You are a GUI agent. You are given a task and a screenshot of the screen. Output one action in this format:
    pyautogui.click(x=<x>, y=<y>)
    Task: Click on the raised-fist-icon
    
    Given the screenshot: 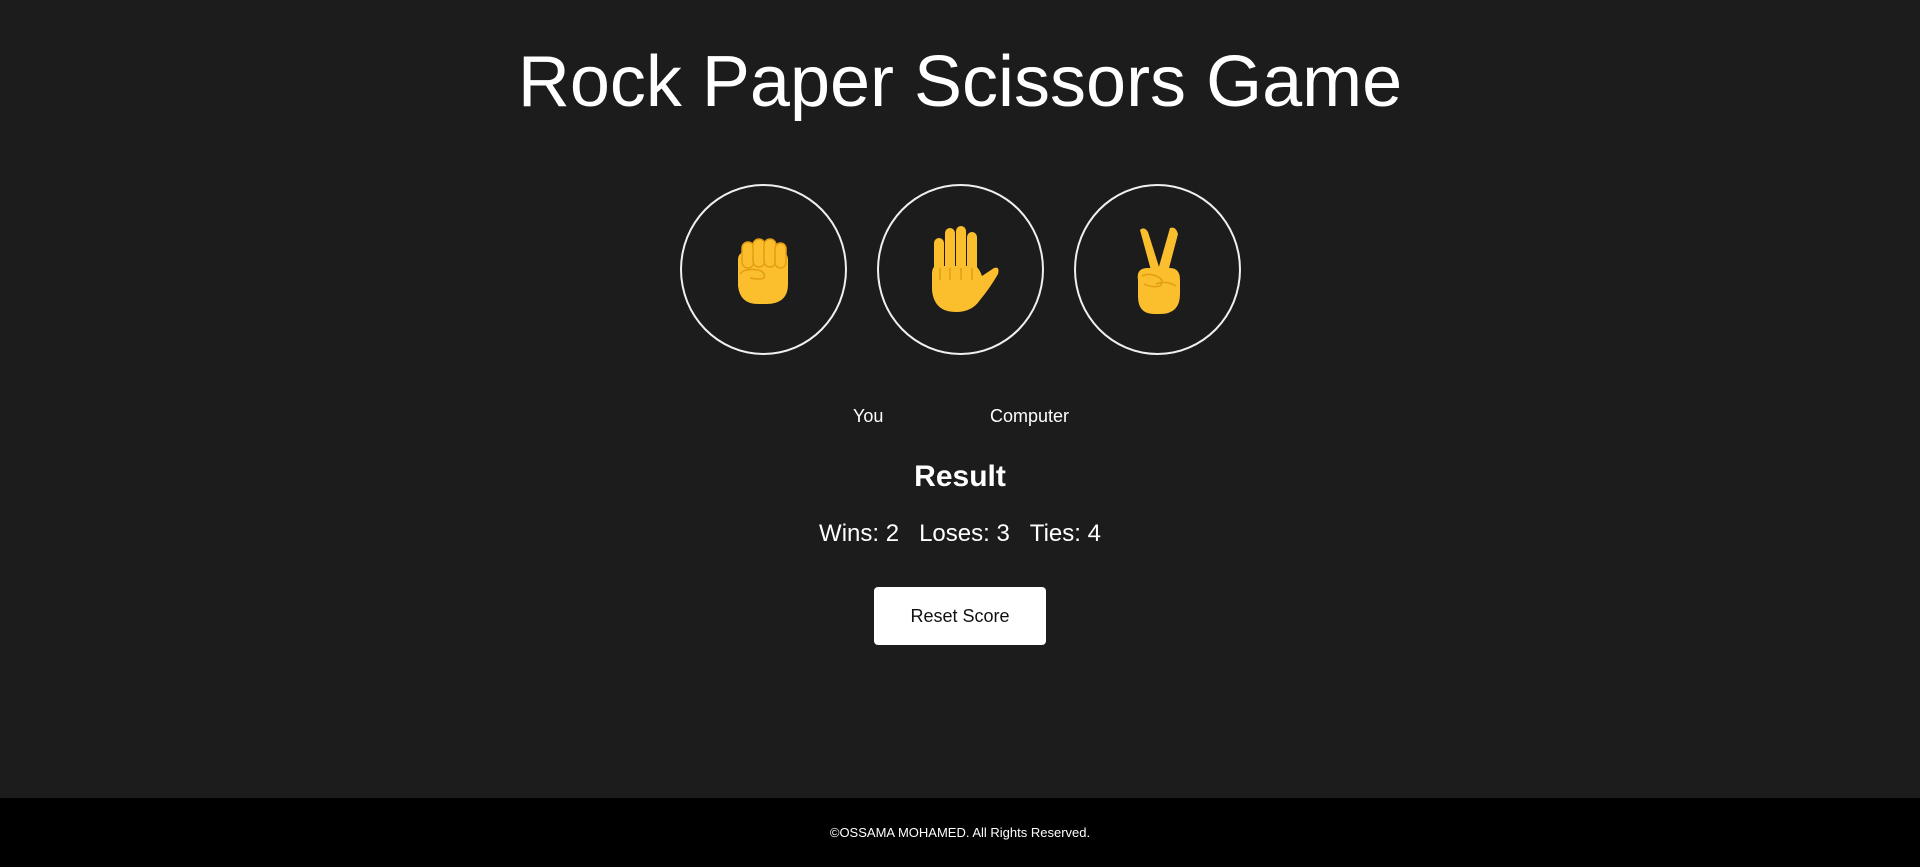 What is the action you would take?
    pyautogui.click(x=763, y=270)
    